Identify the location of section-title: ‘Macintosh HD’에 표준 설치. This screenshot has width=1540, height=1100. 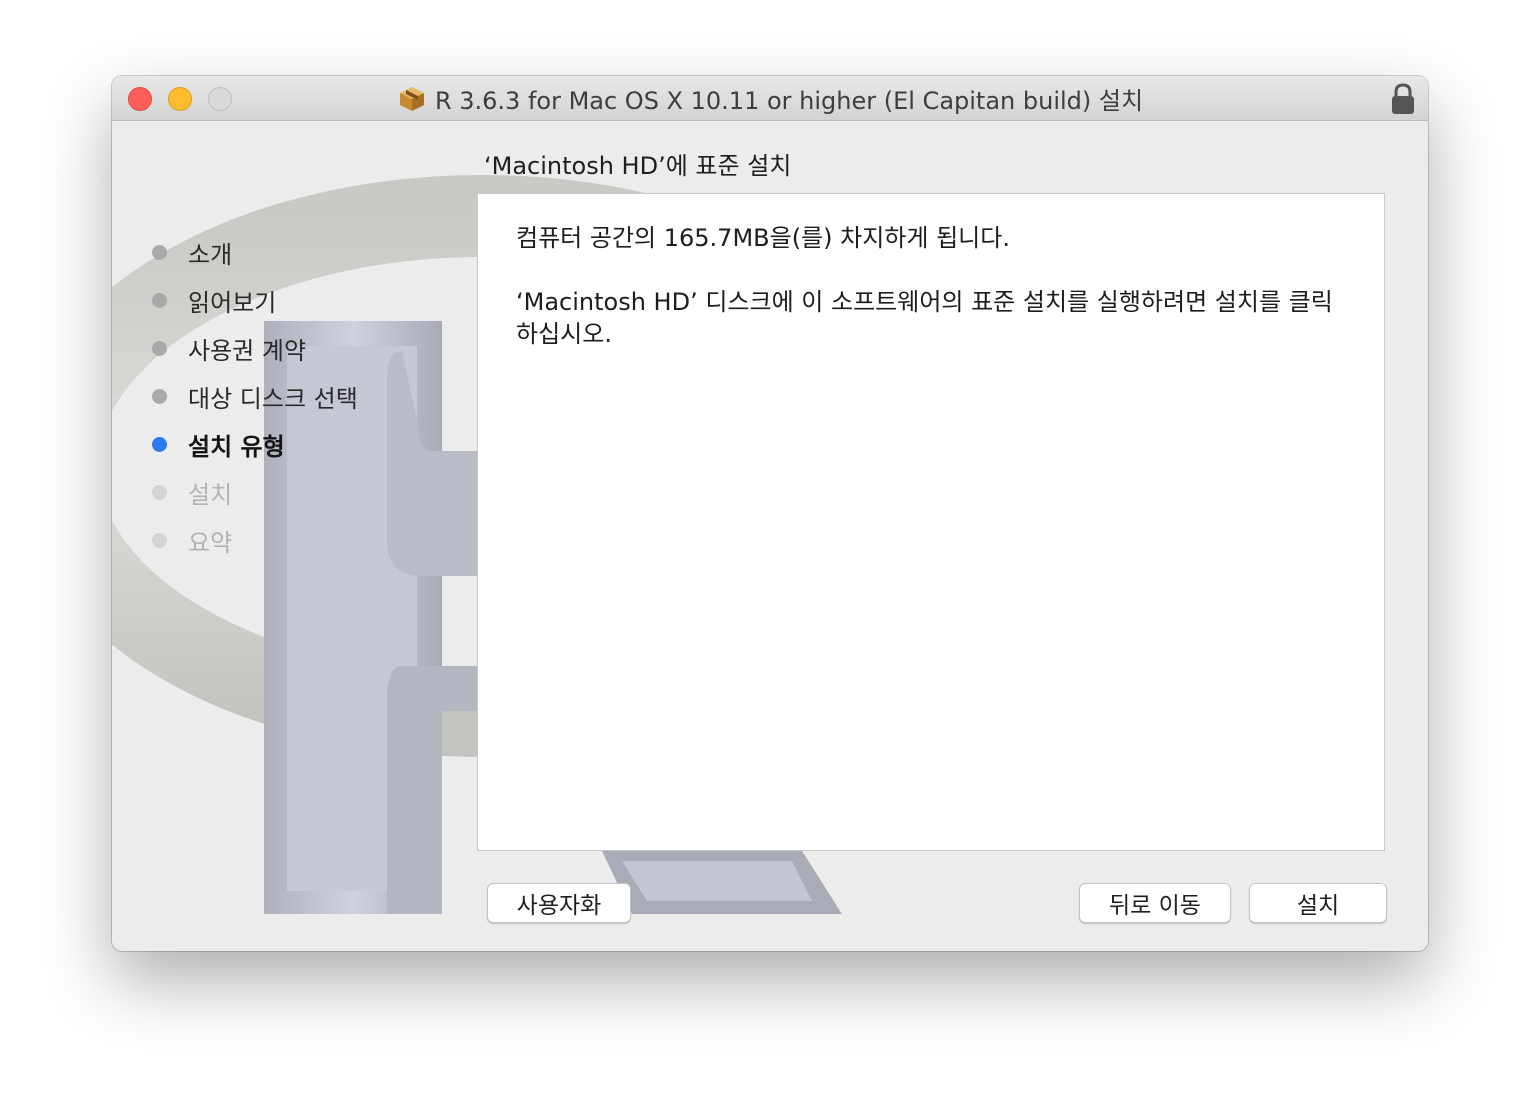
(638, 166).